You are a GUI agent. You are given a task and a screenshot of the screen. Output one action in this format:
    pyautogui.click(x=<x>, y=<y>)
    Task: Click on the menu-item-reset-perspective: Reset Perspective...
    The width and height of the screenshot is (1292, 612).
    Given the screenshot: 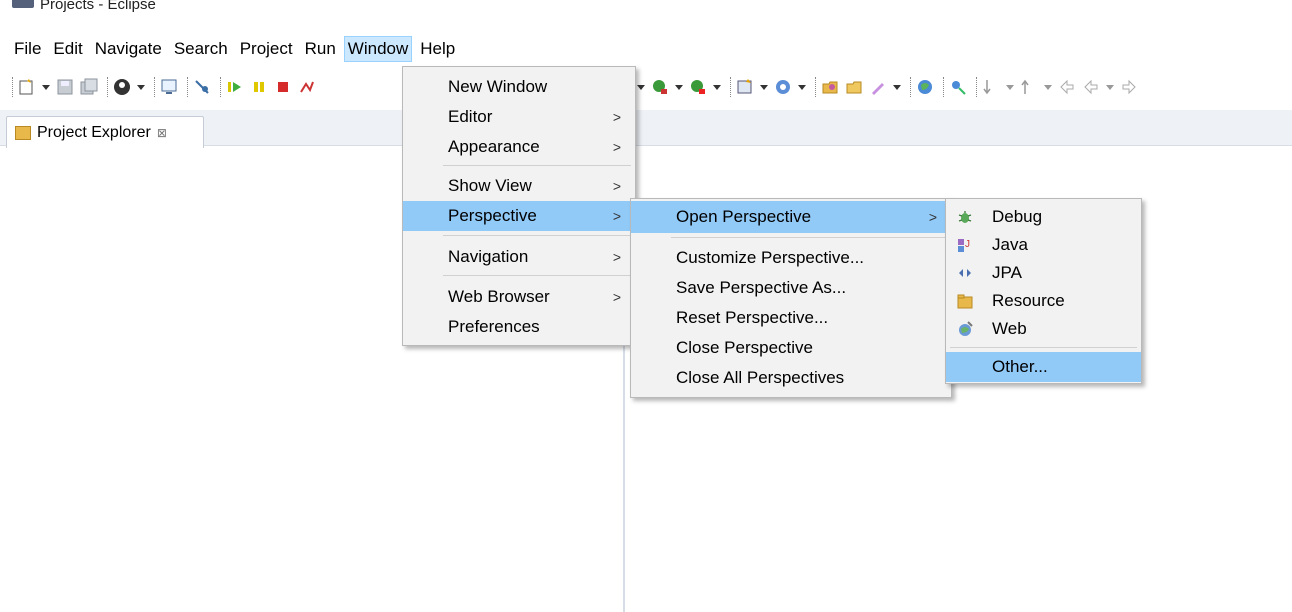 What is the action you would take?
    pyautogui.click(x=791, y=318)
    